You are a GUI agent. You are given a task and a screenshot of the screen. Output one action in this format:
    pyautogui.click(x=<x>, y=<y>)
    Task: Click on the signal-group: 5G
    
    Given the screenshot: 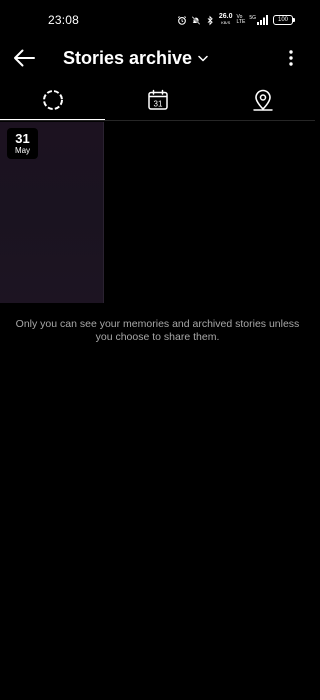 What is the action you would take?
    pyautogui.click(x=258, y=20)
    